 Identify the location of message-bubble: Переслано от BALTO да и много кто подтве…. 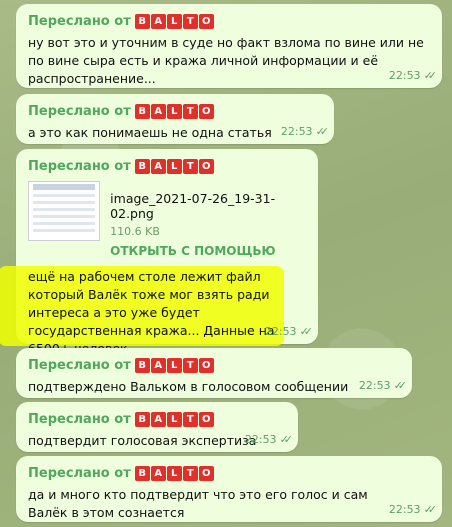
(229, 489).